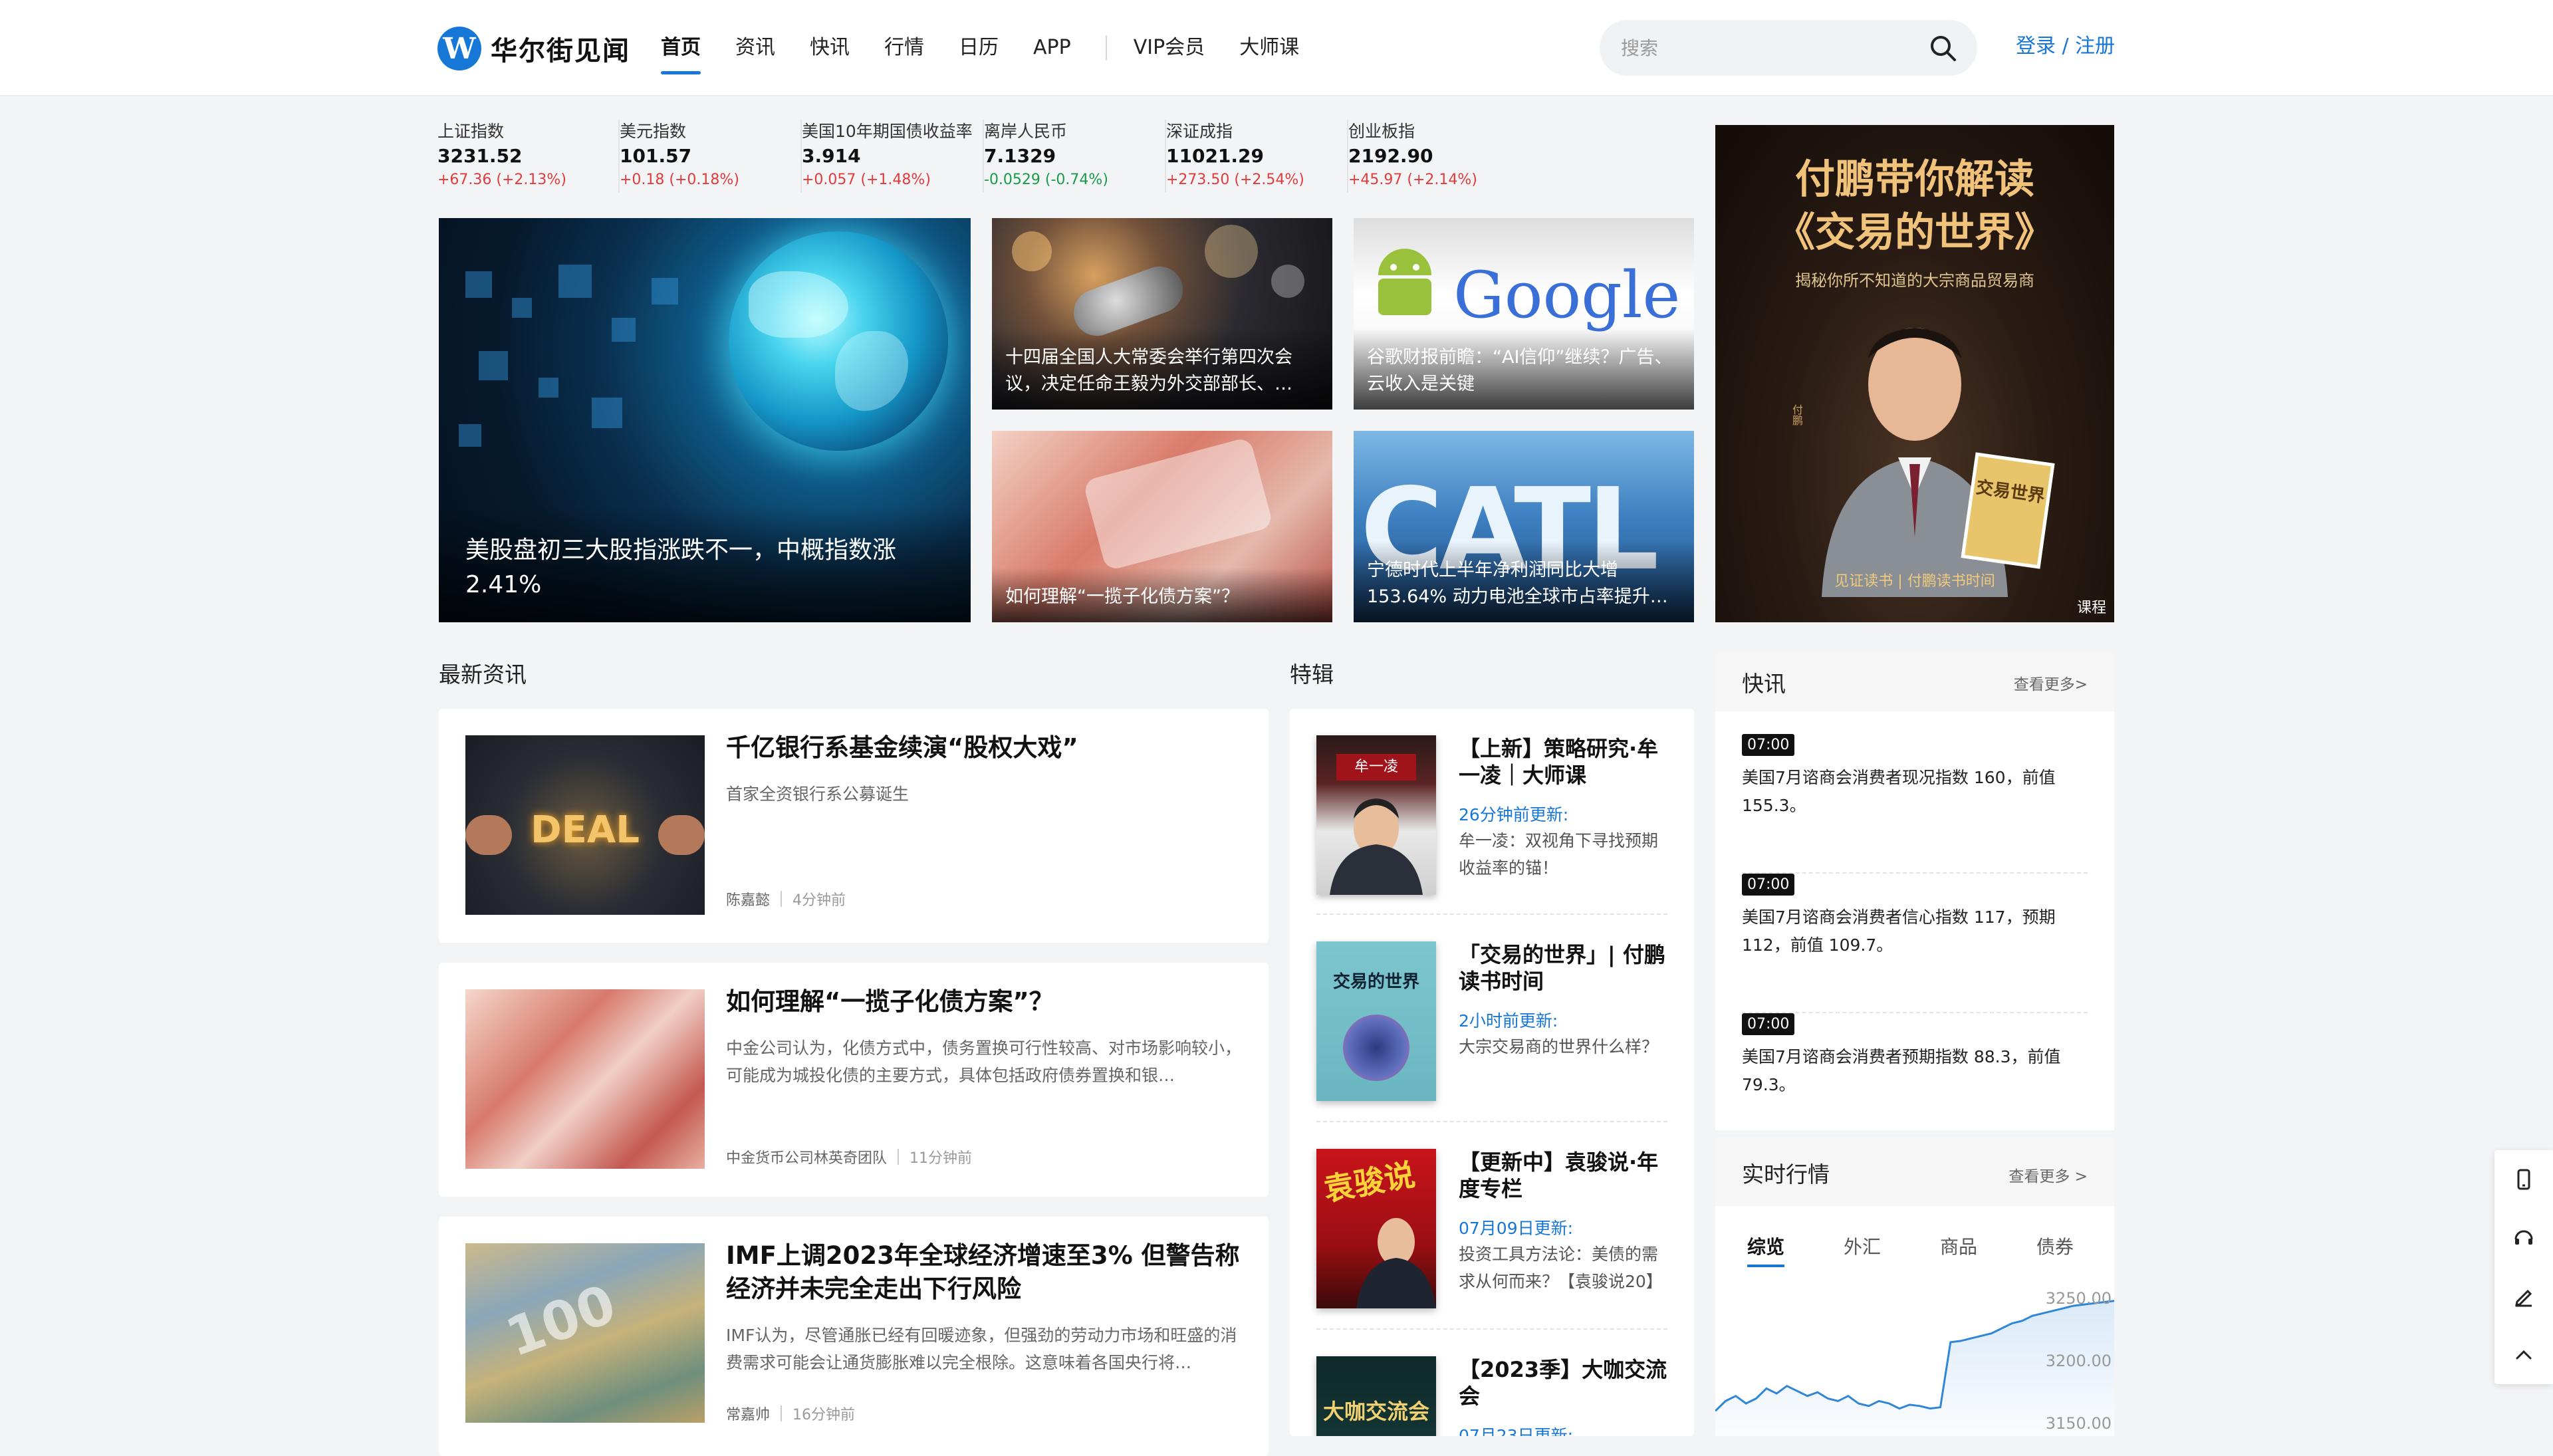  Describe the element at coordinates (2051, 682) in the screenshot. I see `flash-more-link: 查看更多>` at that location.